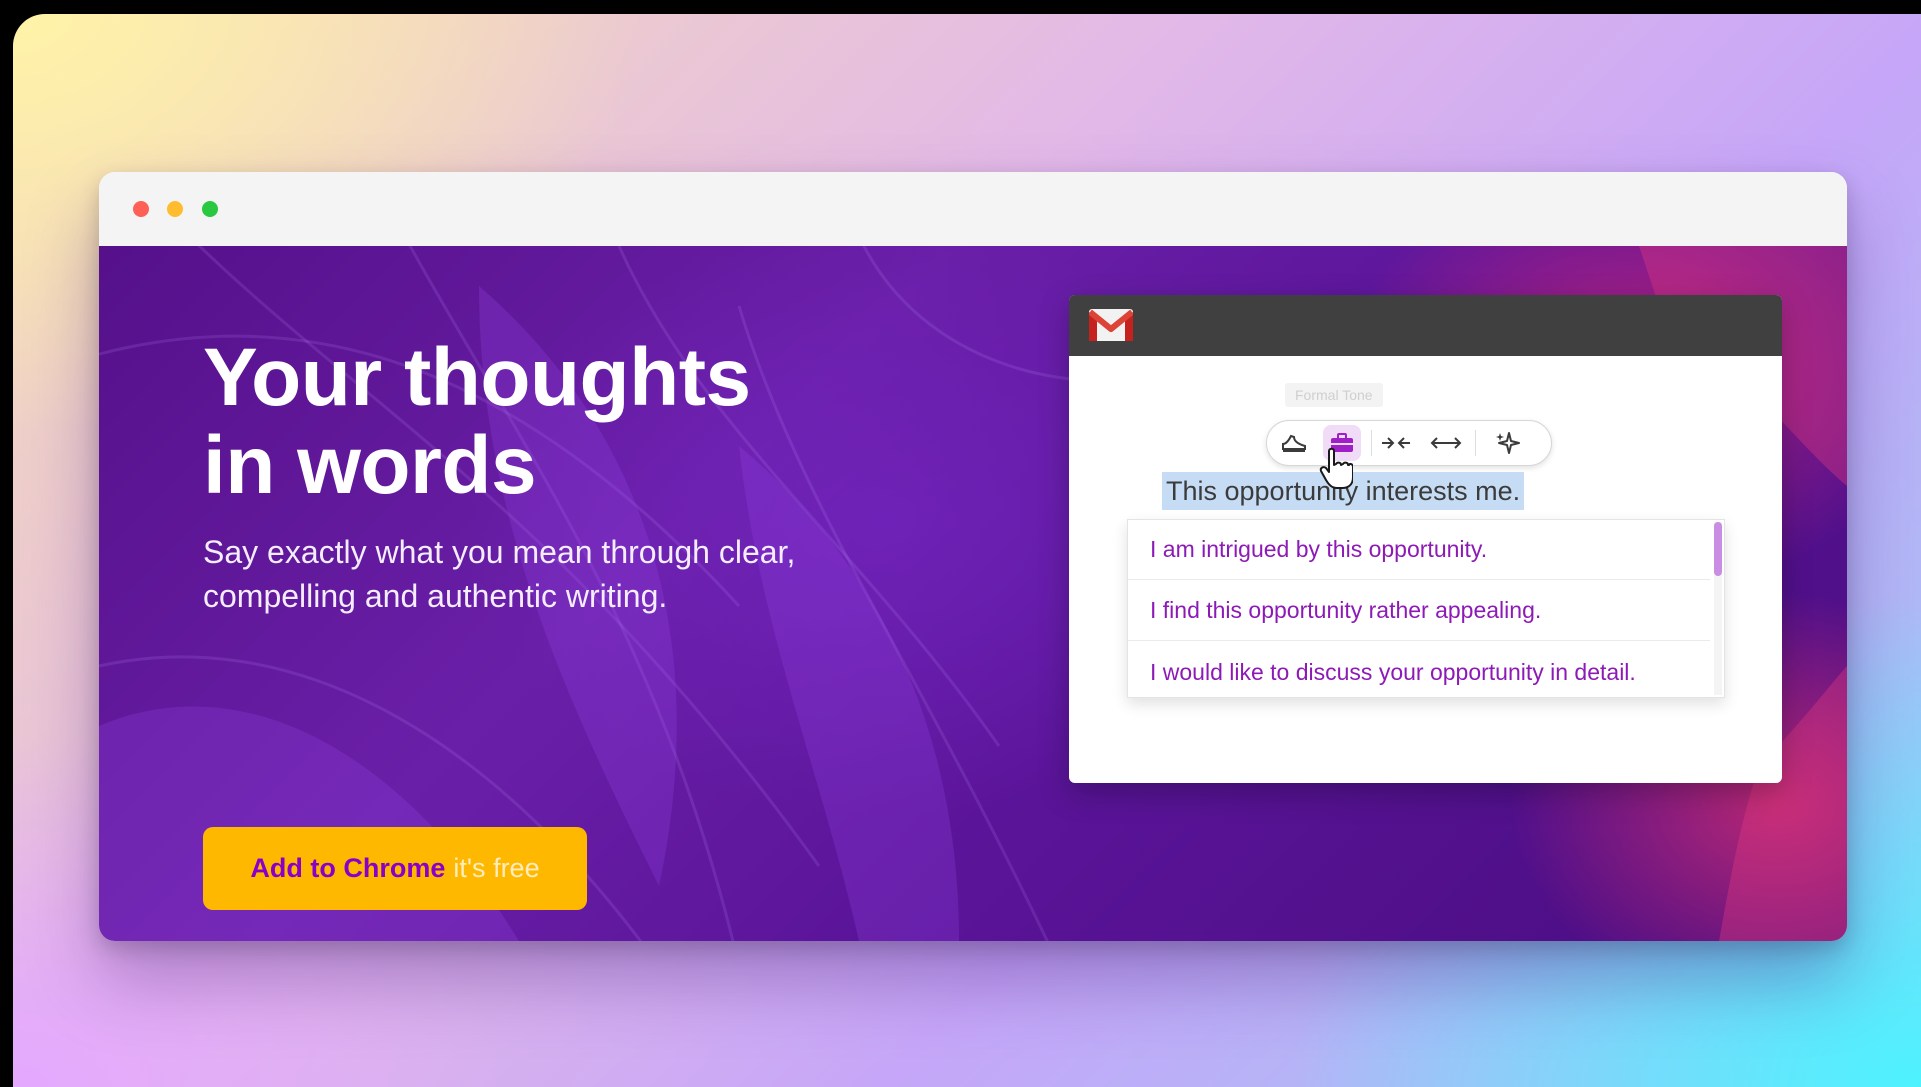  I want to click on tone-tooltip: Formal Tone, so click(1334, 395).